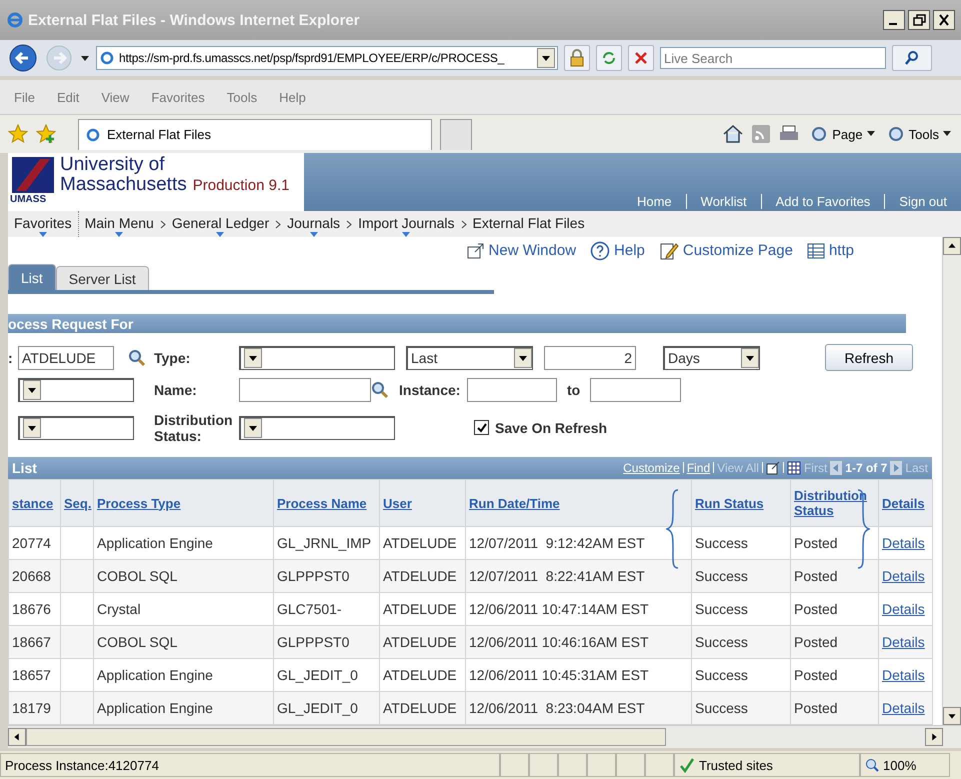 The width and height of the screenshot is (961, 779). Describe the element at coordinates (773, 467) in the screenshot. I see `zoom-grid-icon` at that location.